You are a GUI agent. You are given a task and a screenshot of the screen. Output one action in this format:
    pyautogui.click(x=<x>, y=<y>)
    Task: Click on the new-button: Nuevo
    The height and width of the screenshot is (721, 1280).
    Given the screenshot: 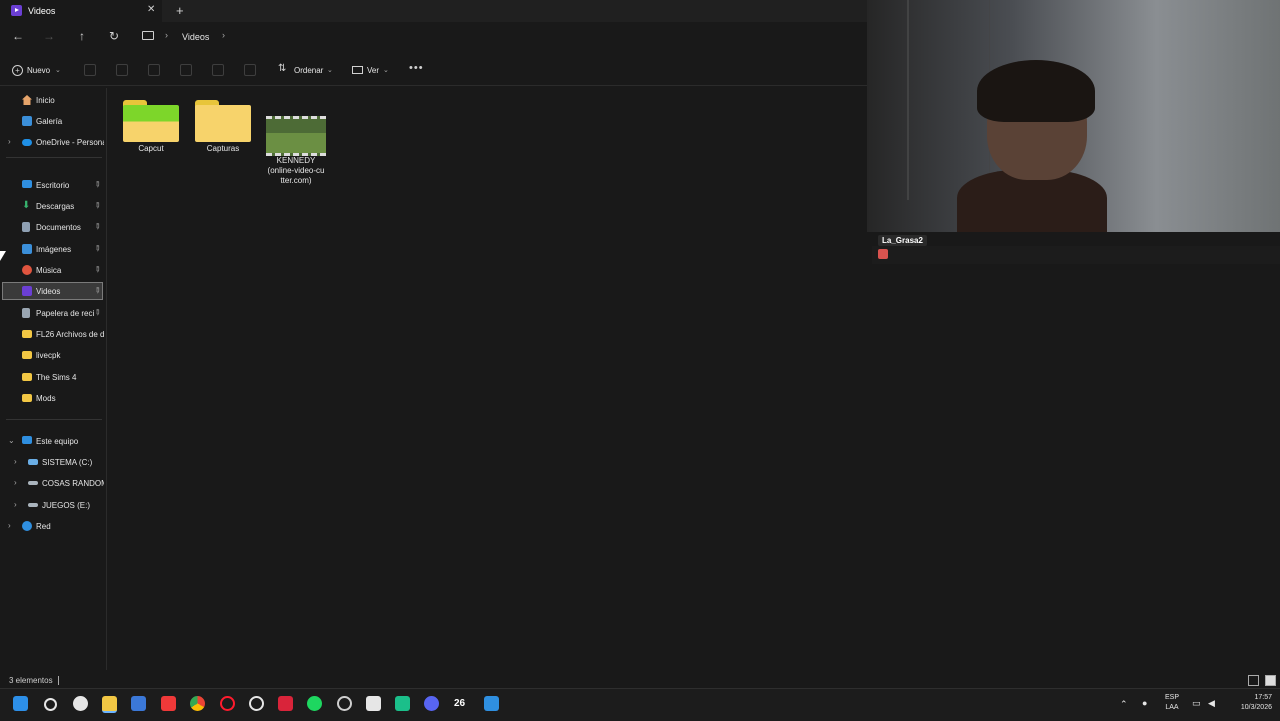 What is the action you would take?
    pyautogui.click(x=38, y=70)
    